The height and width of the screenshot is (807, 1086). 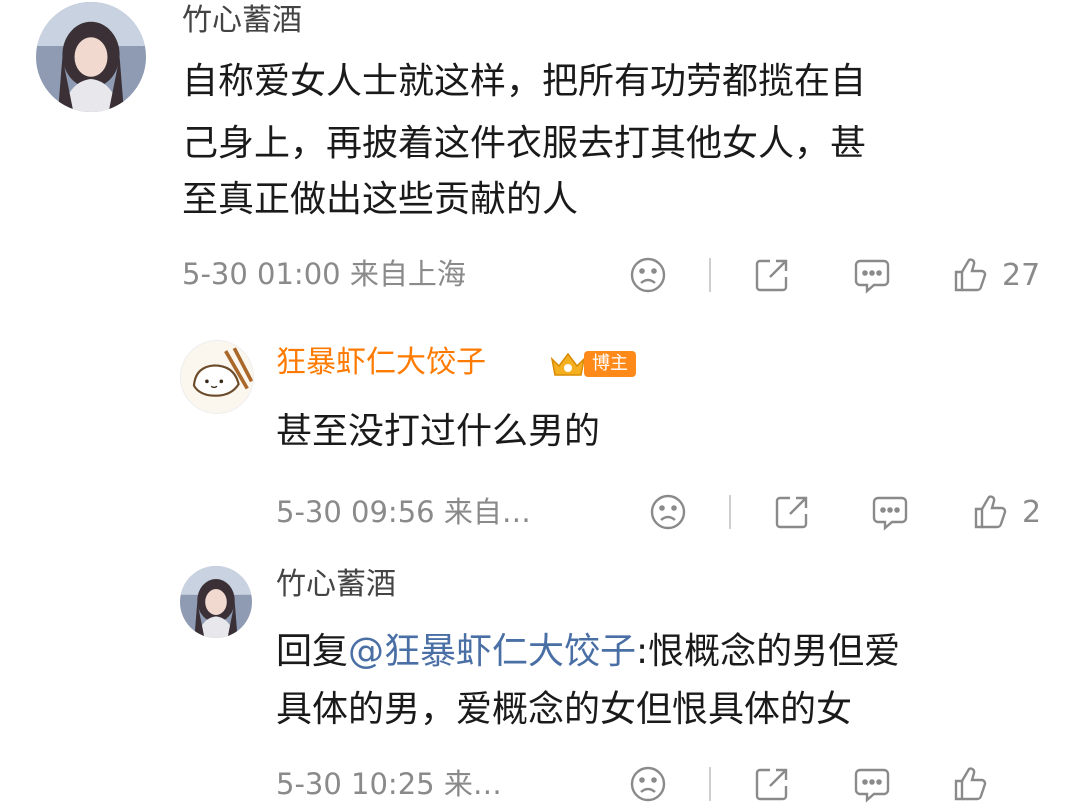 I want to click on blogger-tag: 博主, so click(x=610, y=364).